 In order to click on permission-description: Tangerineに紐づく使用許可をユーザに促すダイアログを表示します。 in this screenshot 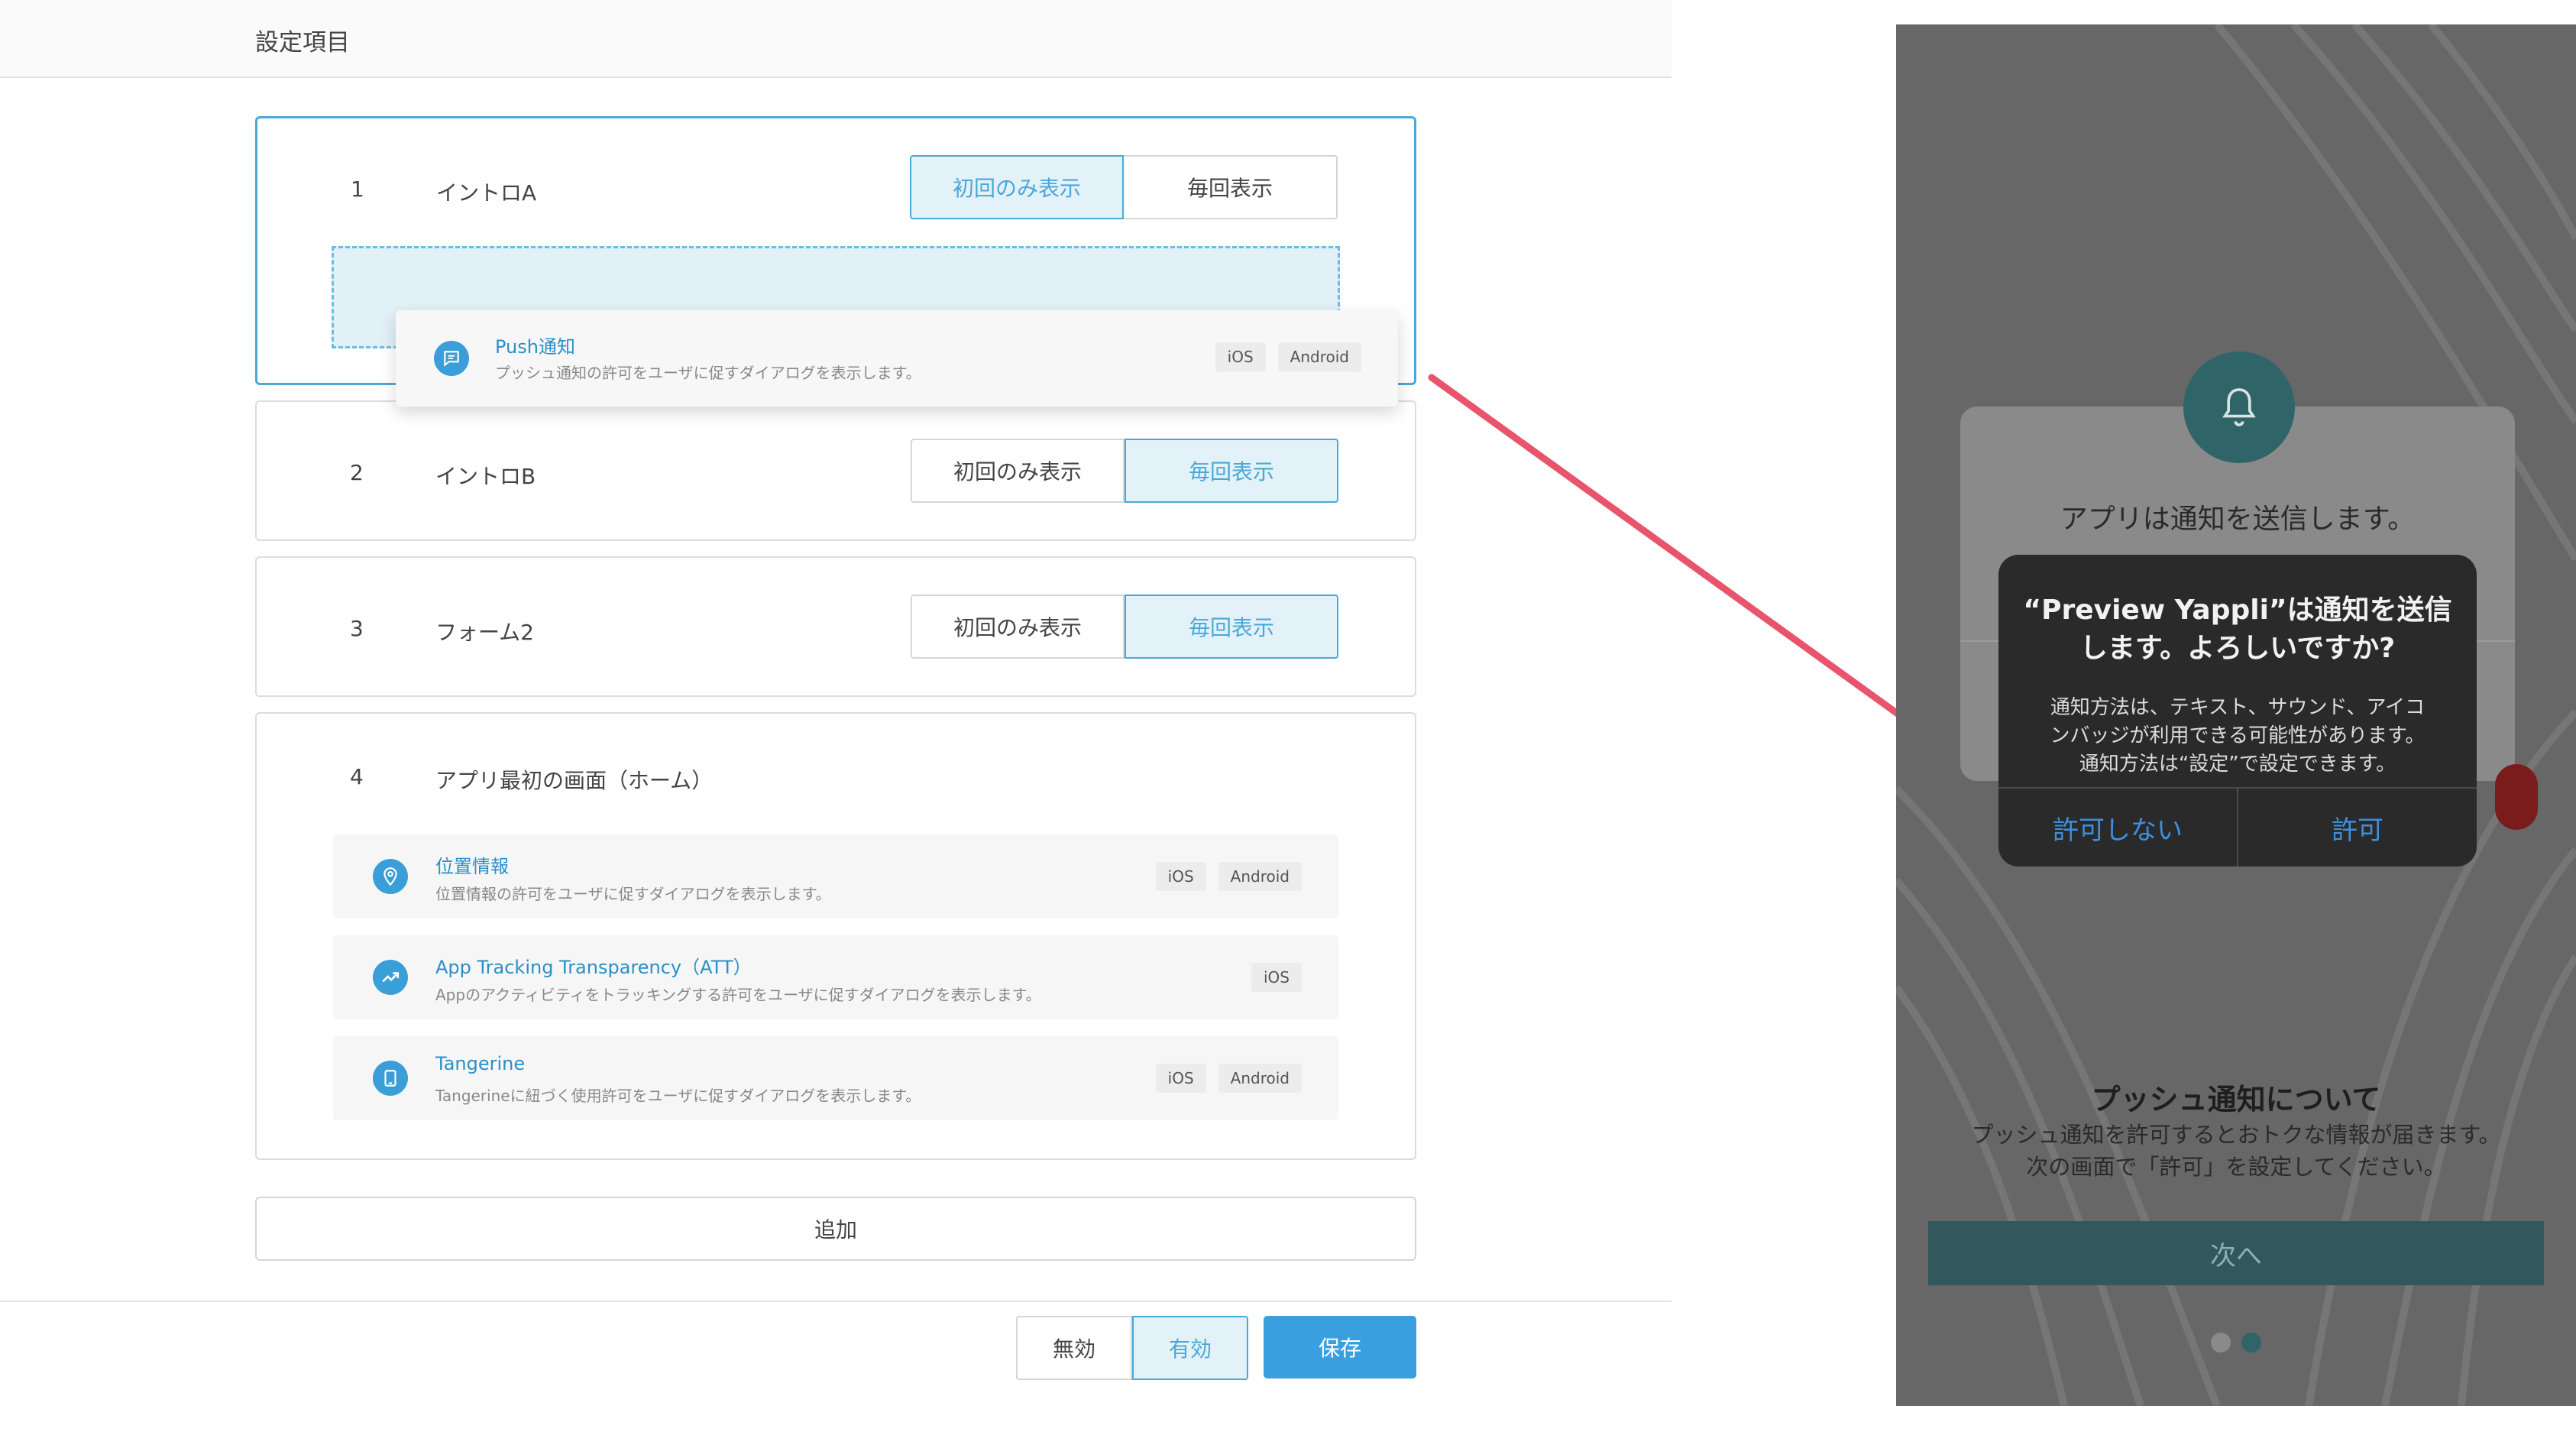, I will do `click(678, 1096)`.